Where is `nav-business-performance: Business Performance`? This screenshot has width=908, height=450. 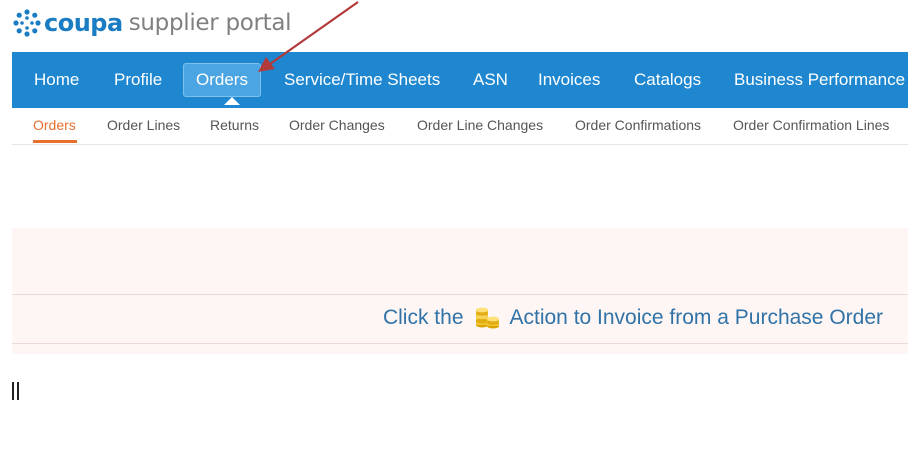 nav-business-performance: Business Performance is located at coordinates (819, 80).